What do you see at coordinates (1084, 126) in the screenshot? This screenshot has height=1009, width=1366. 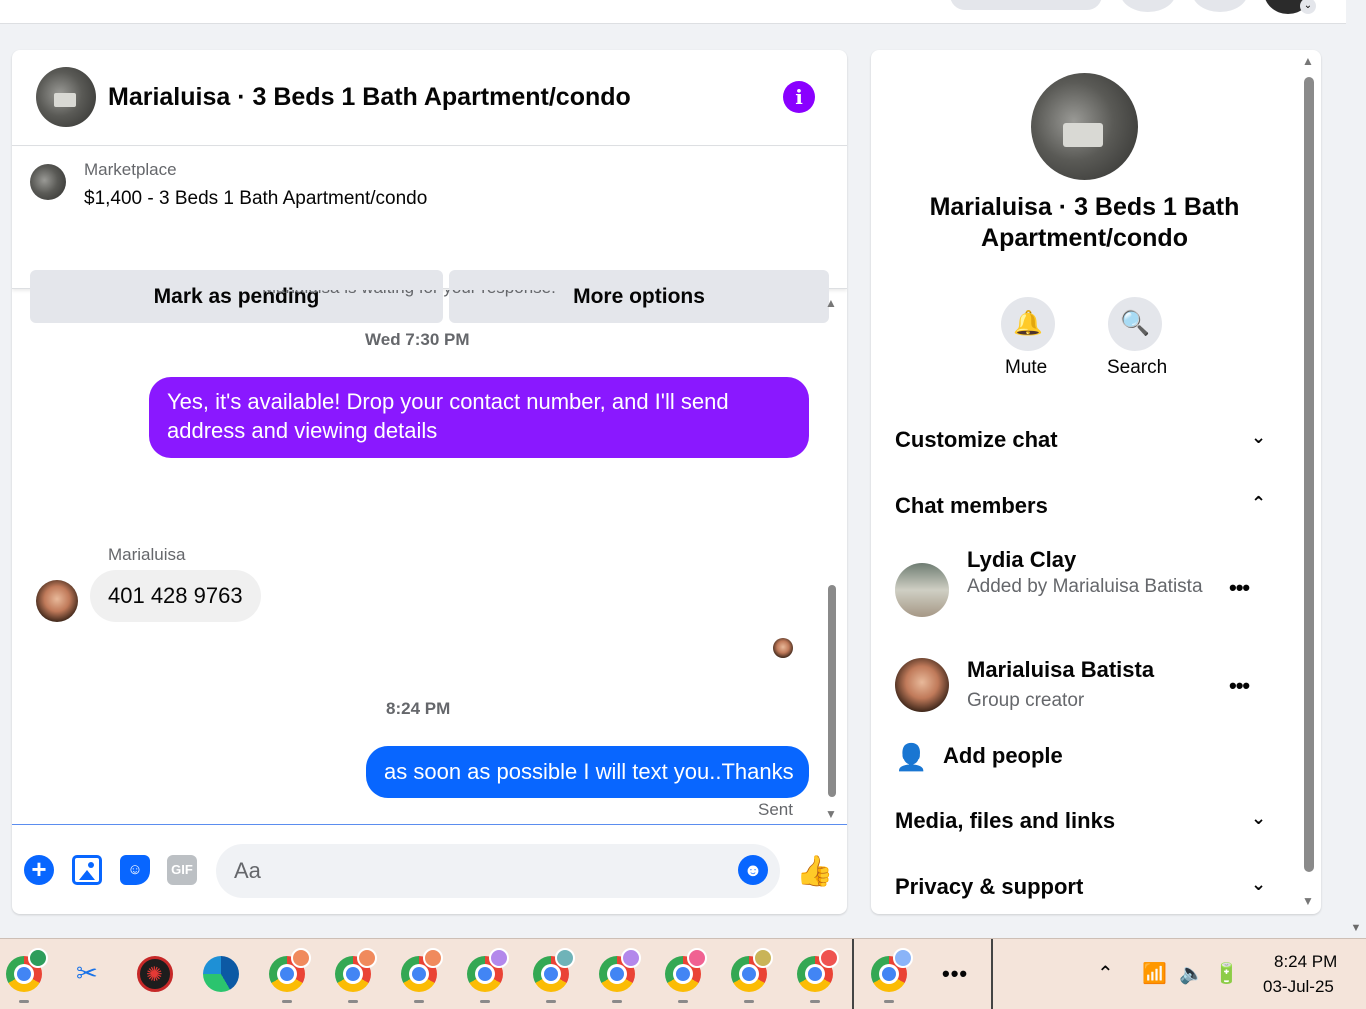 I see `conversation-avatar-large` at bounding box center [1084, 126].